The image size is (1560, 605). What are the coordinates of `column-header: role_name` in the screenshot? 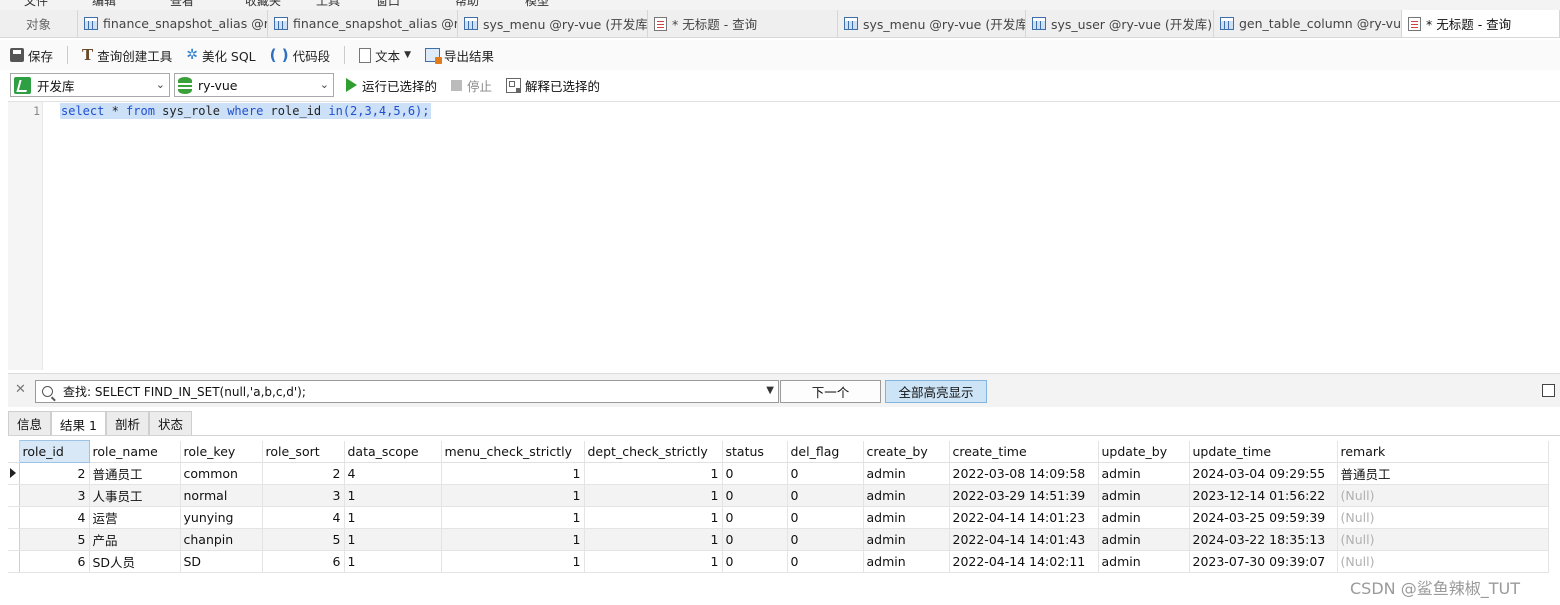 It's located at (135, 451).